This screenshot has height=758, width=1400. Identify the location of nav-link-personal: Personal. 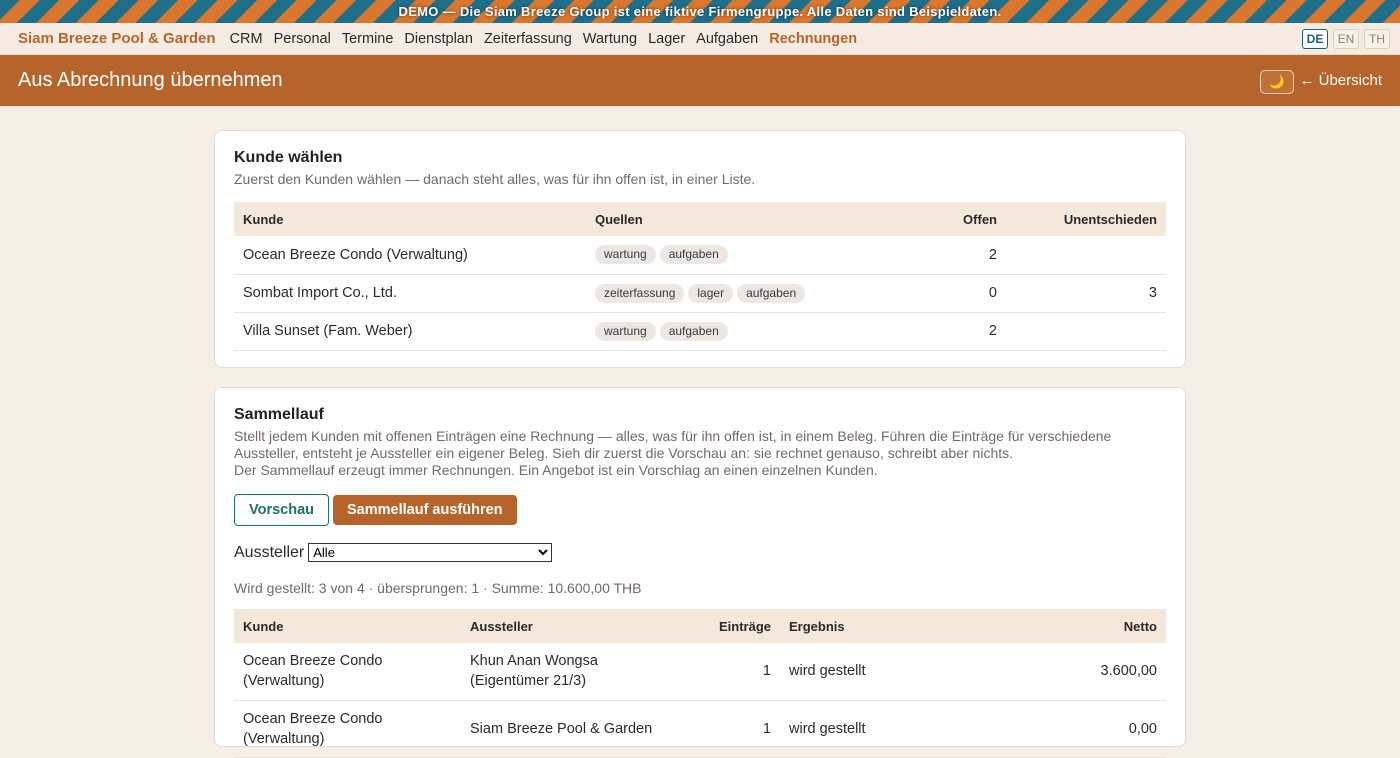
(302, 39).